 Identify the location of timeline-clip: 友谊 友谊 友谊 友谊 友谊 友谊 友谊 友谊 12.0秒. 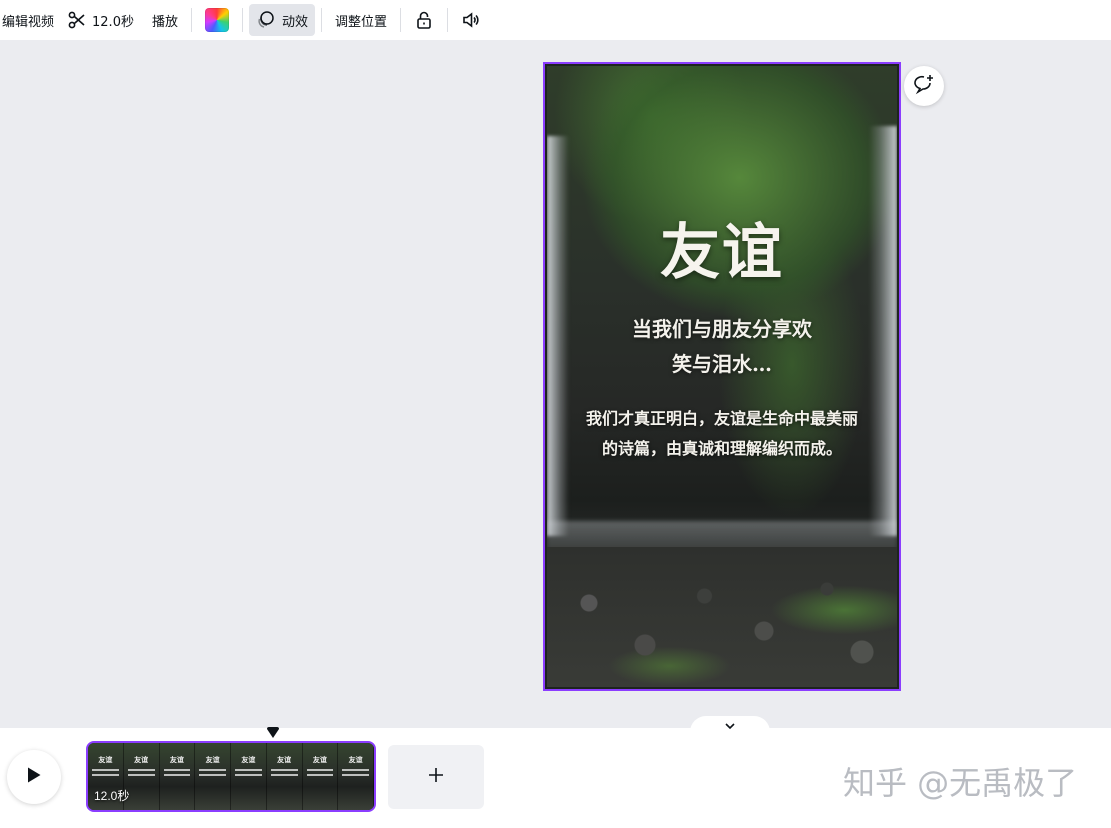
(231, 776).